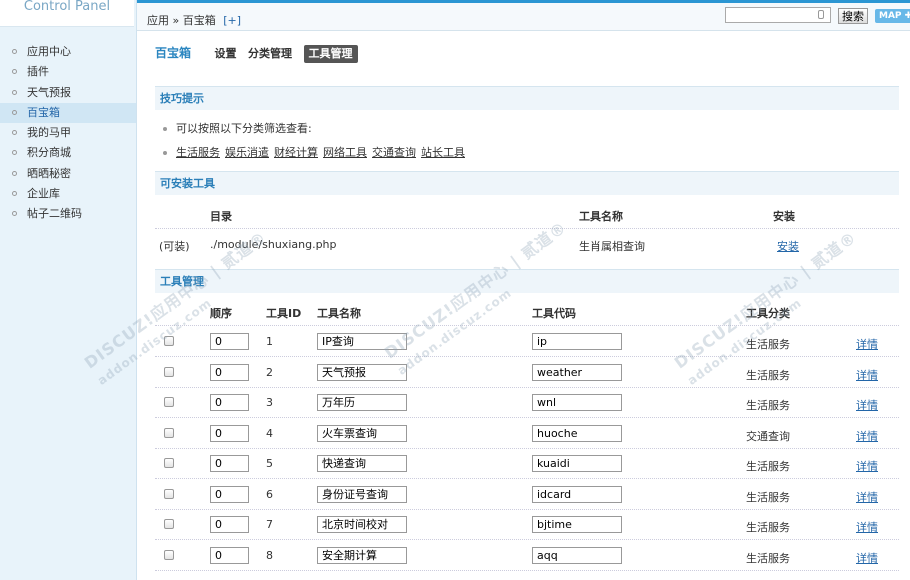  Describe the element at coordinates (821, 14) in the screenshot. I see `microphone-icon` at that location.